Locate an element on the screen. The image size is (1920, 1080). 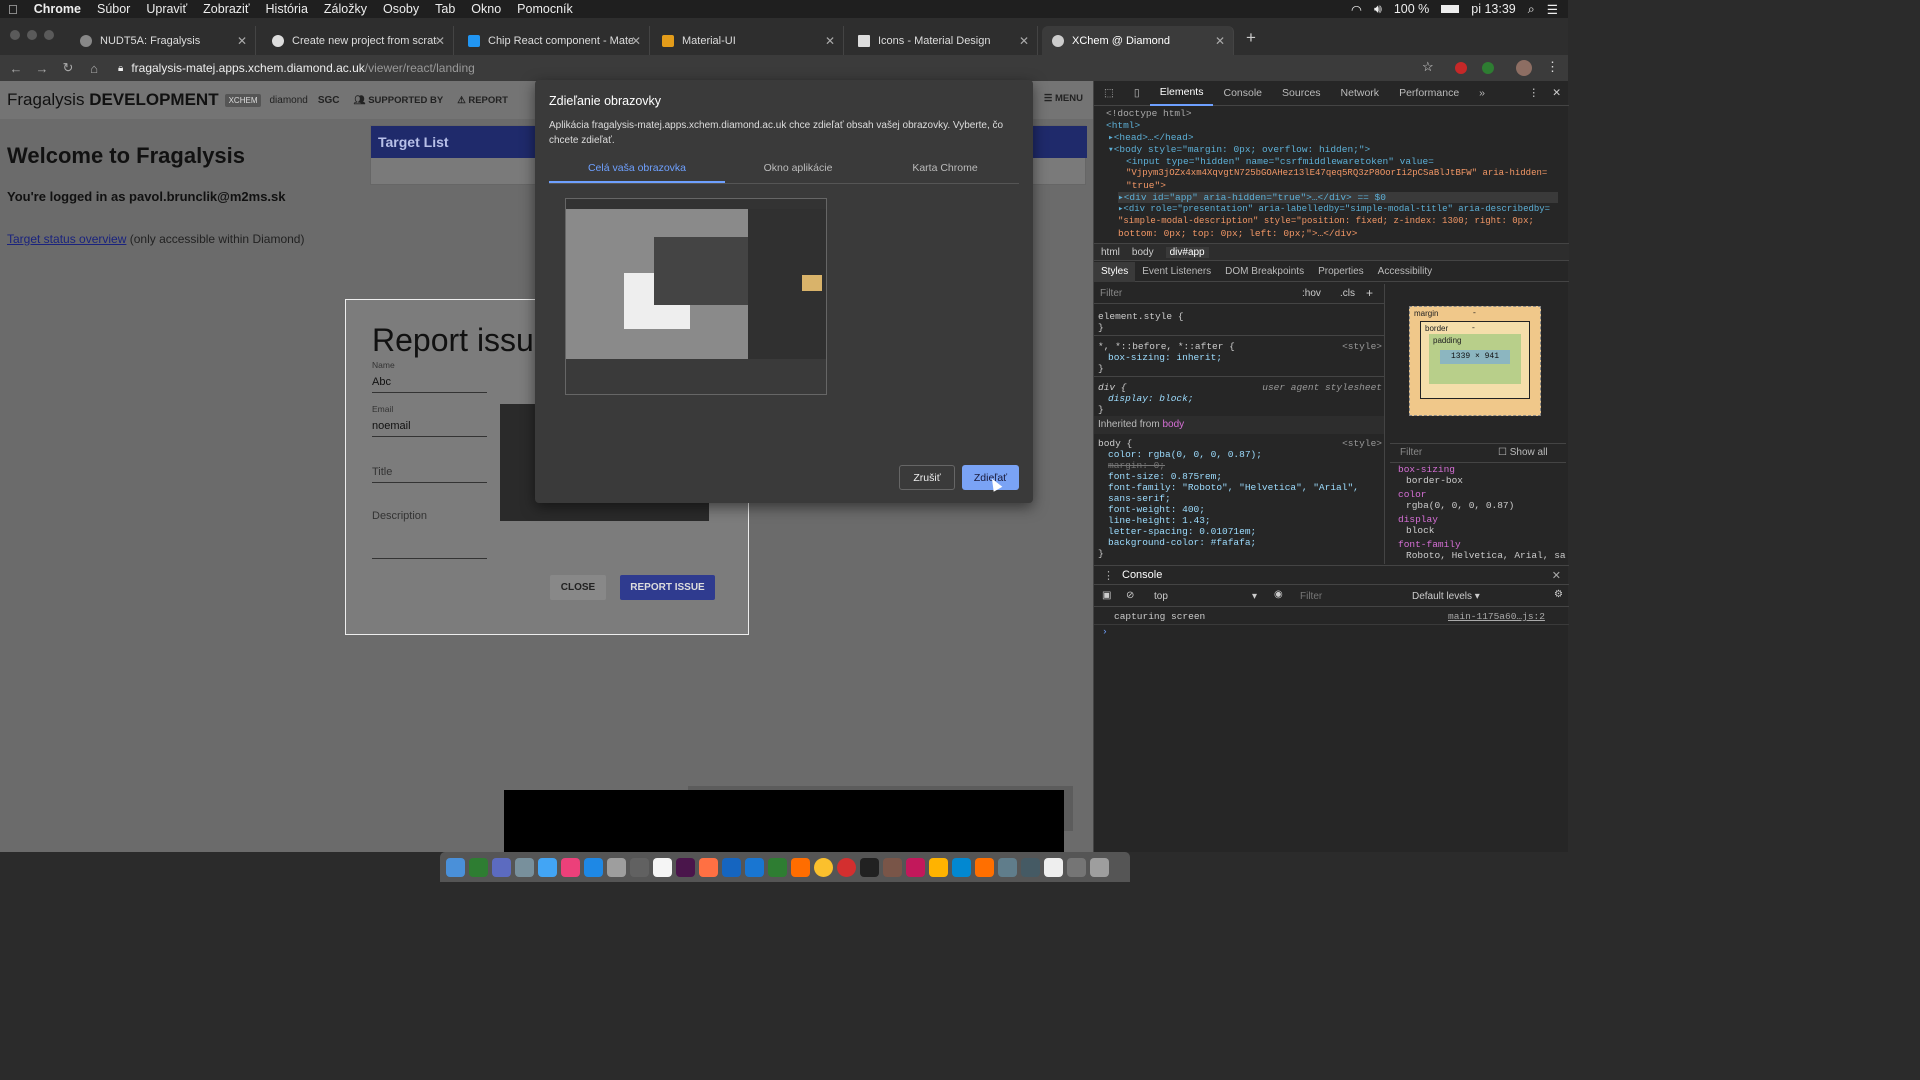
report-issue-submit-button: REPORT ISSUE is located at coordinates (667, 587).